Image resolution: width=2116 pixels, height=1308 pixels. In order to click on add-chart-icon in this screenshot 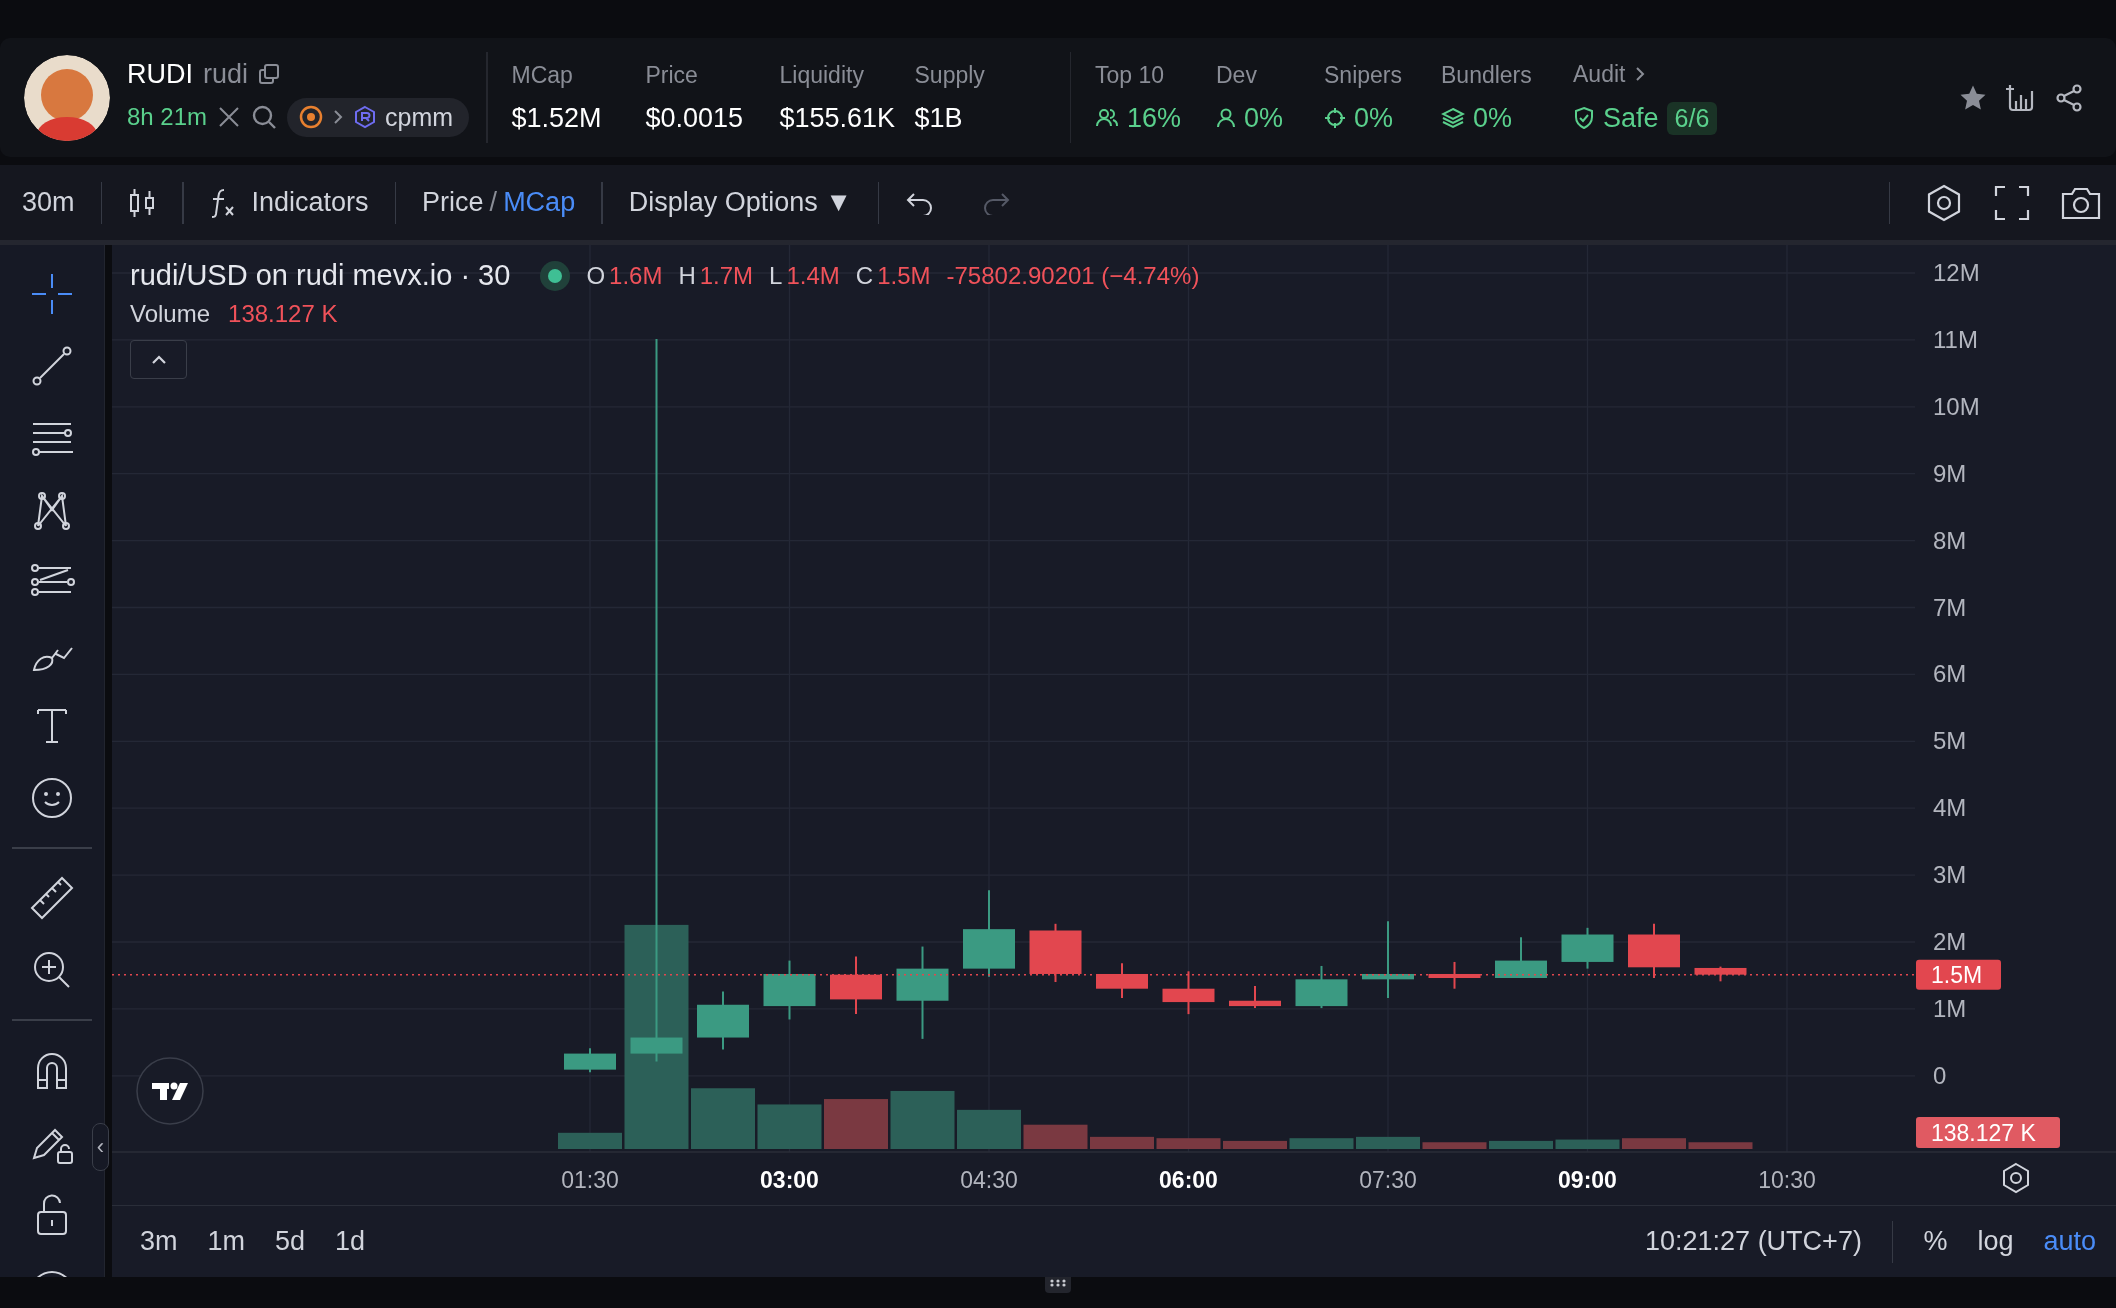, I will do `click(2021, 97)`.